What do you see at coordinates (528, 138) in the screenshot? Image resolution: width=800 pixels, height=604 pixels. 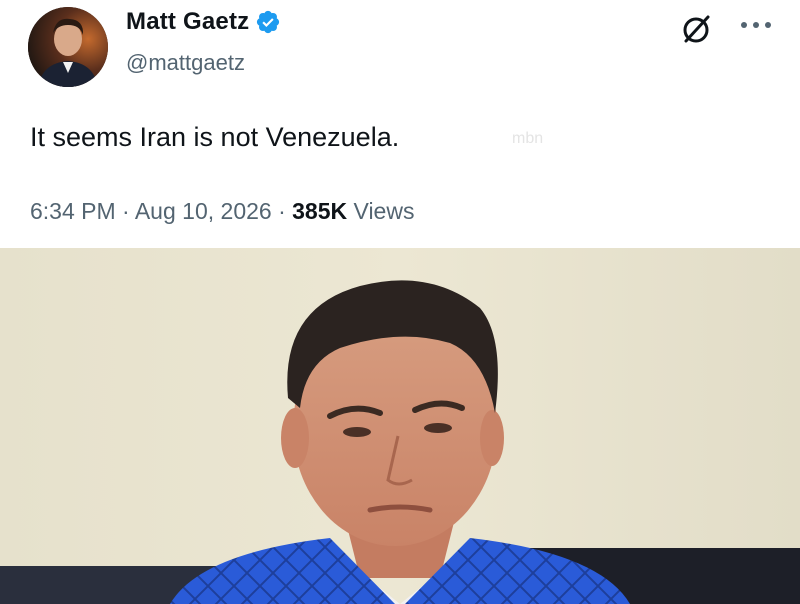 I see `watermark-text: mbn` at bounding box center [528, 138].